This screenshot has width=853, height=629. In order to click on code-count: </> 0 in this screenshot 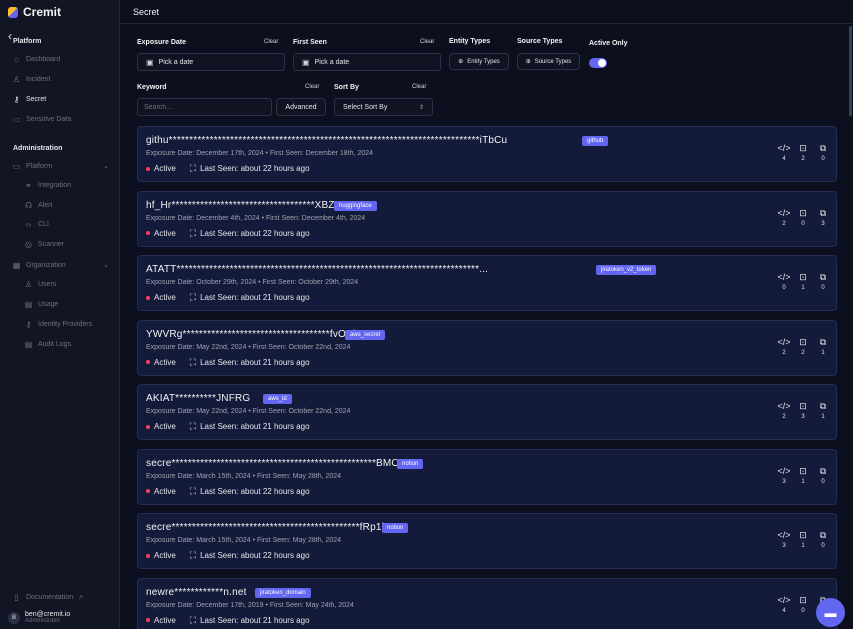, I will do `click(784, 281)`.